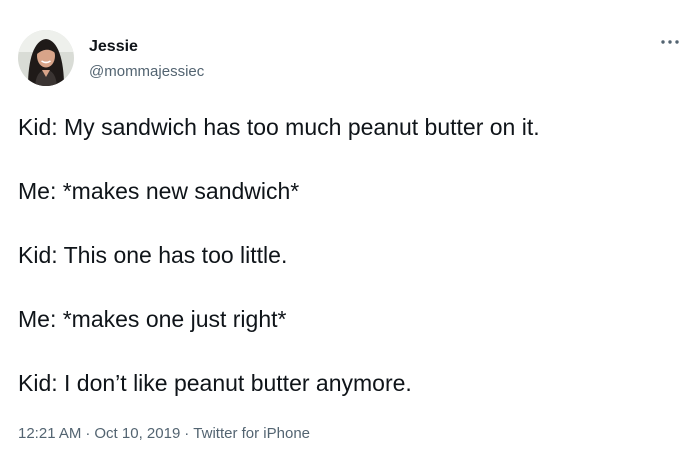 This screenshot has width=700, height=459. I want to click on tweet-metadata: 12:21 AM · Oct 10, 2019 · Twitter for iPhone, so click(164, 434).